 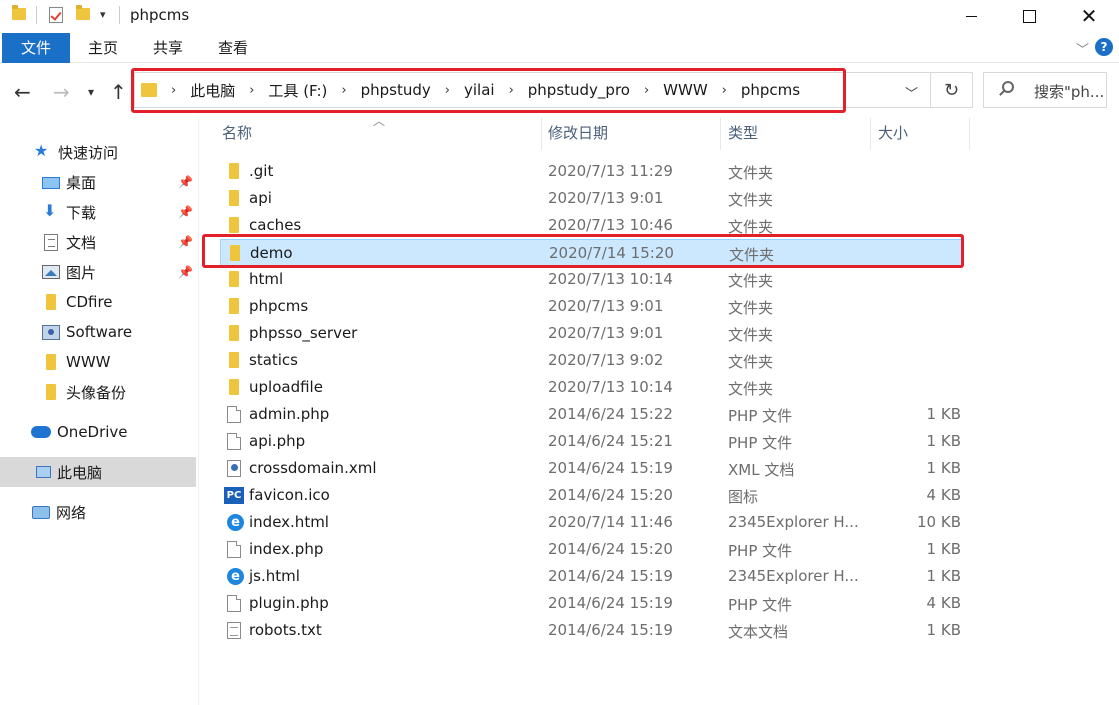 I want to click on expand-ribbon-icon: ﹀, so click(x=1082, y=48).